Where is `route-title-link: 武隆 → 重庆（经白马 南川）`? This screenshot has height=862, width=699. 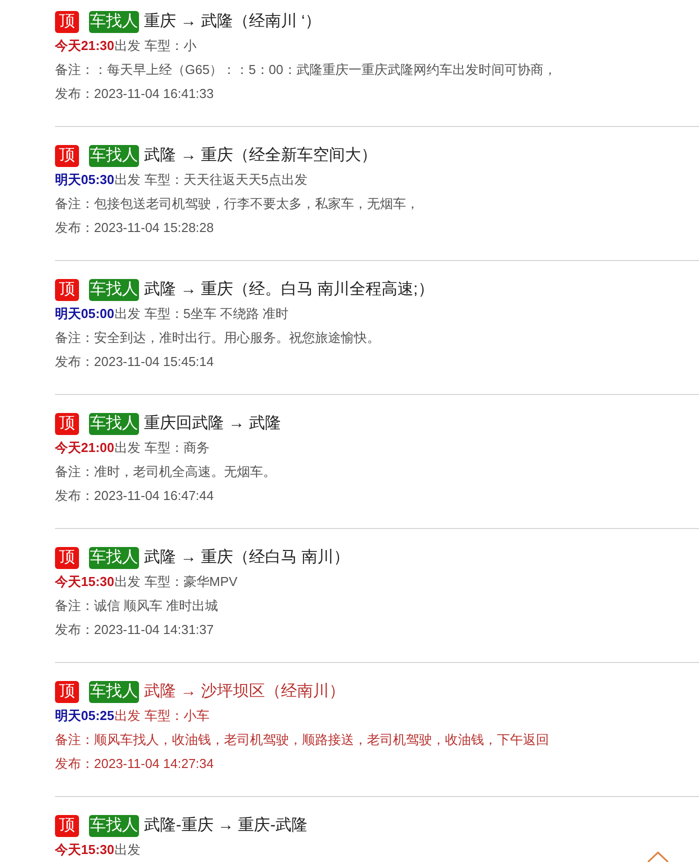 route-title-link: 武隆 → 重庆（经白马 南川） is located at coordinates (247, 558).